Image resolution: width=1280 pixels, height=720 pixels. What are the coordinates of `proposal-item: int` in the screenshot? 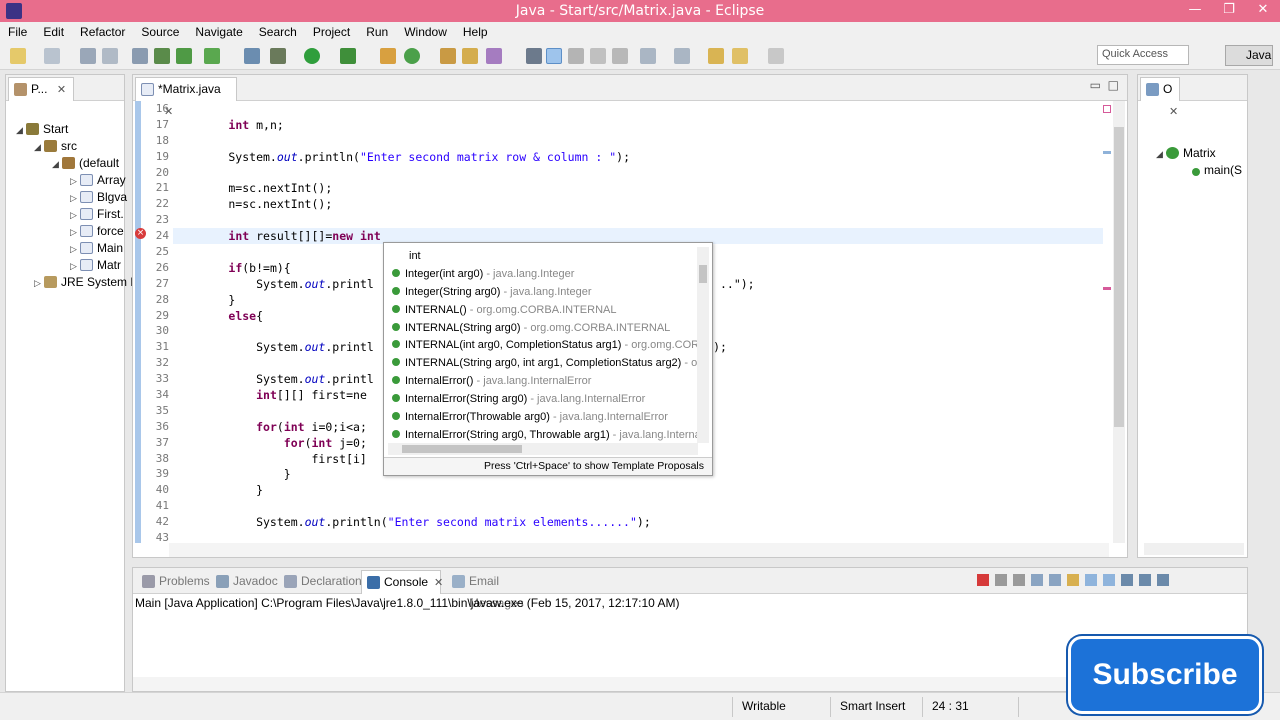 It's located at (542, 256).